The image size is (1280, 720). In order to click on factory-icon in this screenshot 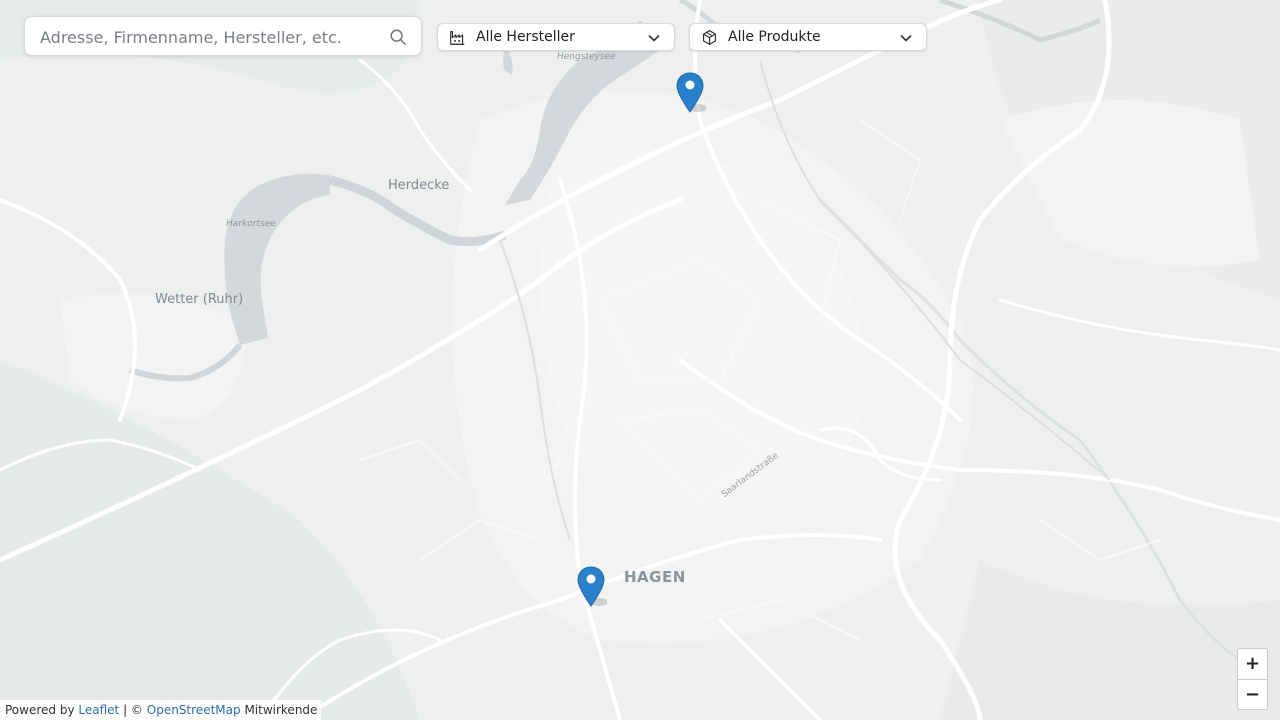, I will do `click(457, 37)`.